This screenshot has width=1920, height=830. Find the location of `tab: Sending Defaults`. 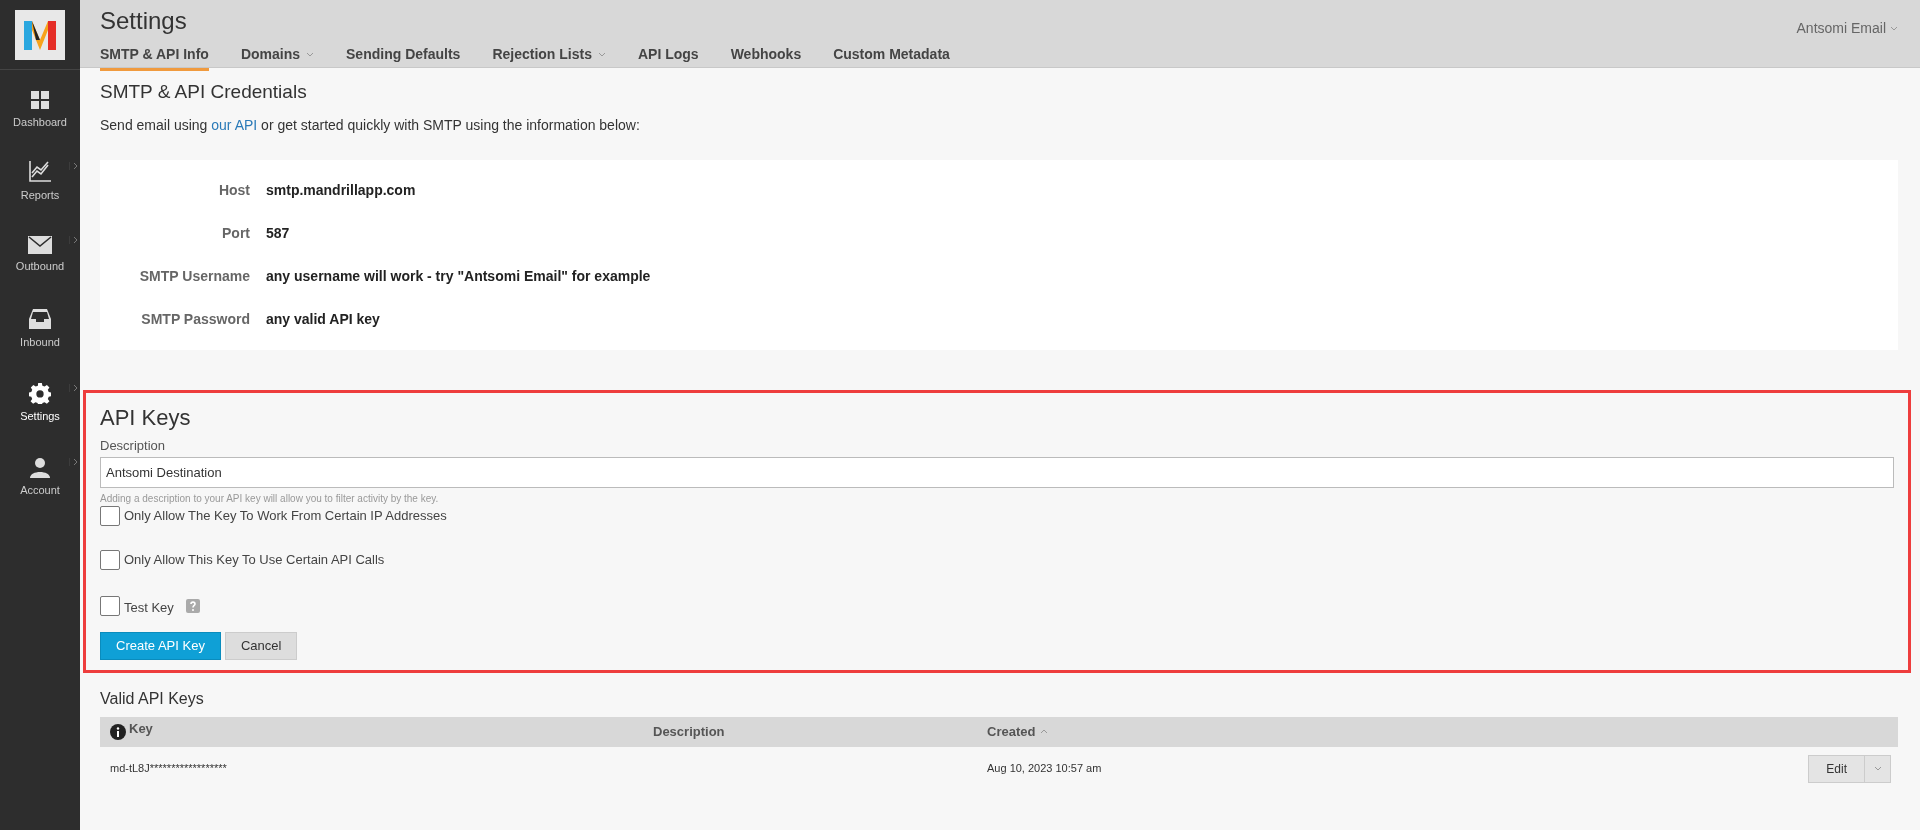

tab: Sending Defaults is located at coordinates (403, 57).